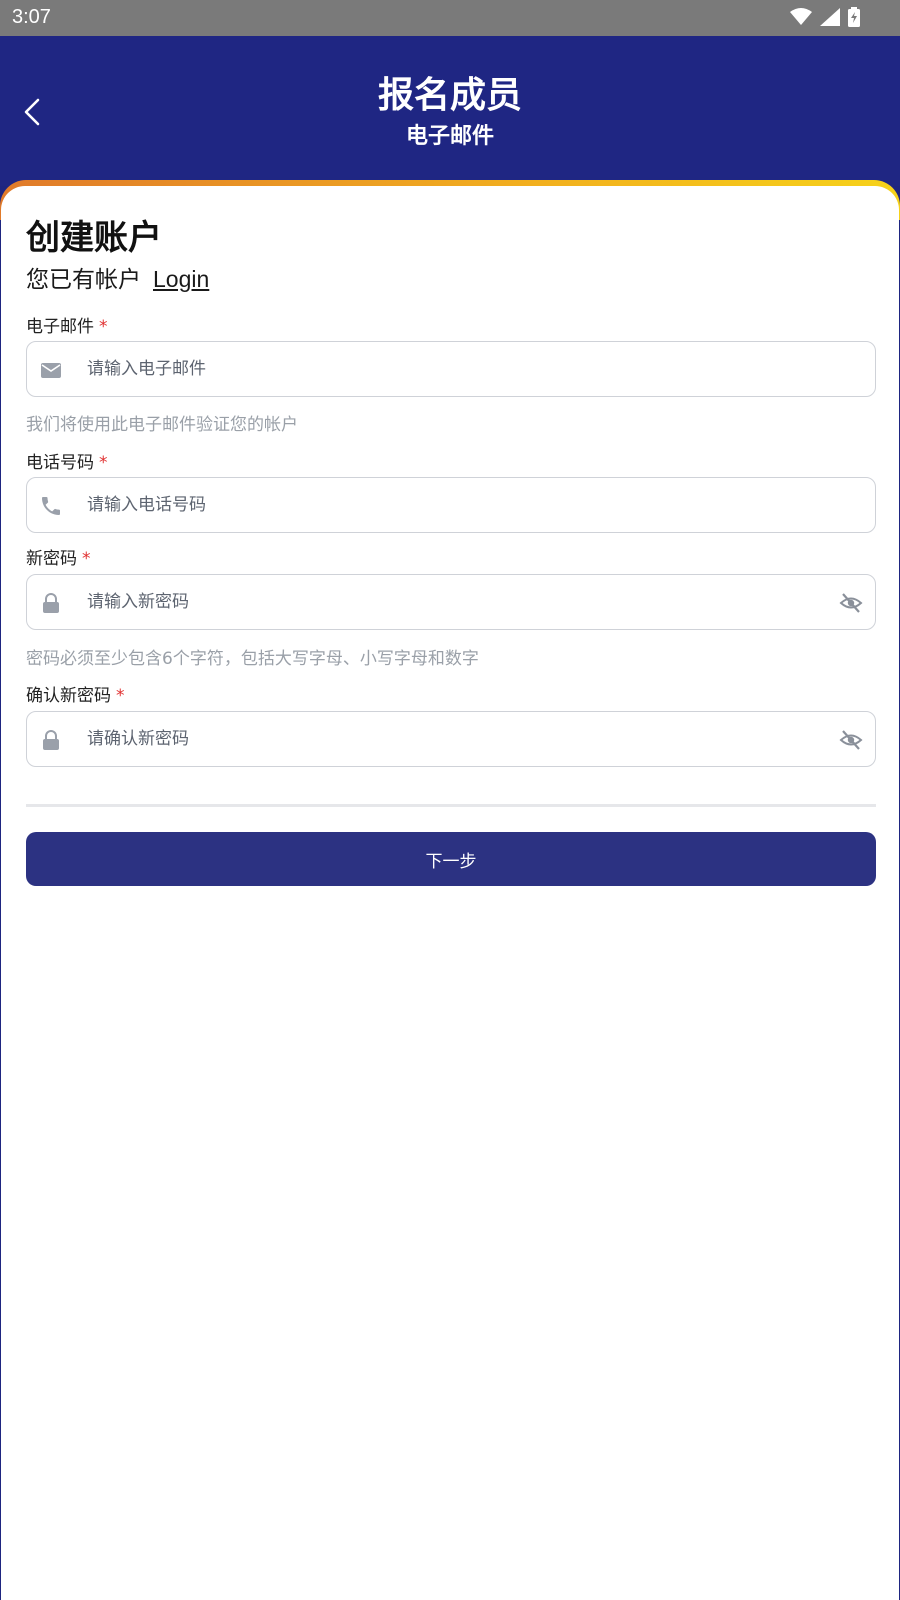  I want to click on email-helper-text: 我们将使用此电子邮件验证您的帐户, so click(162, 425).